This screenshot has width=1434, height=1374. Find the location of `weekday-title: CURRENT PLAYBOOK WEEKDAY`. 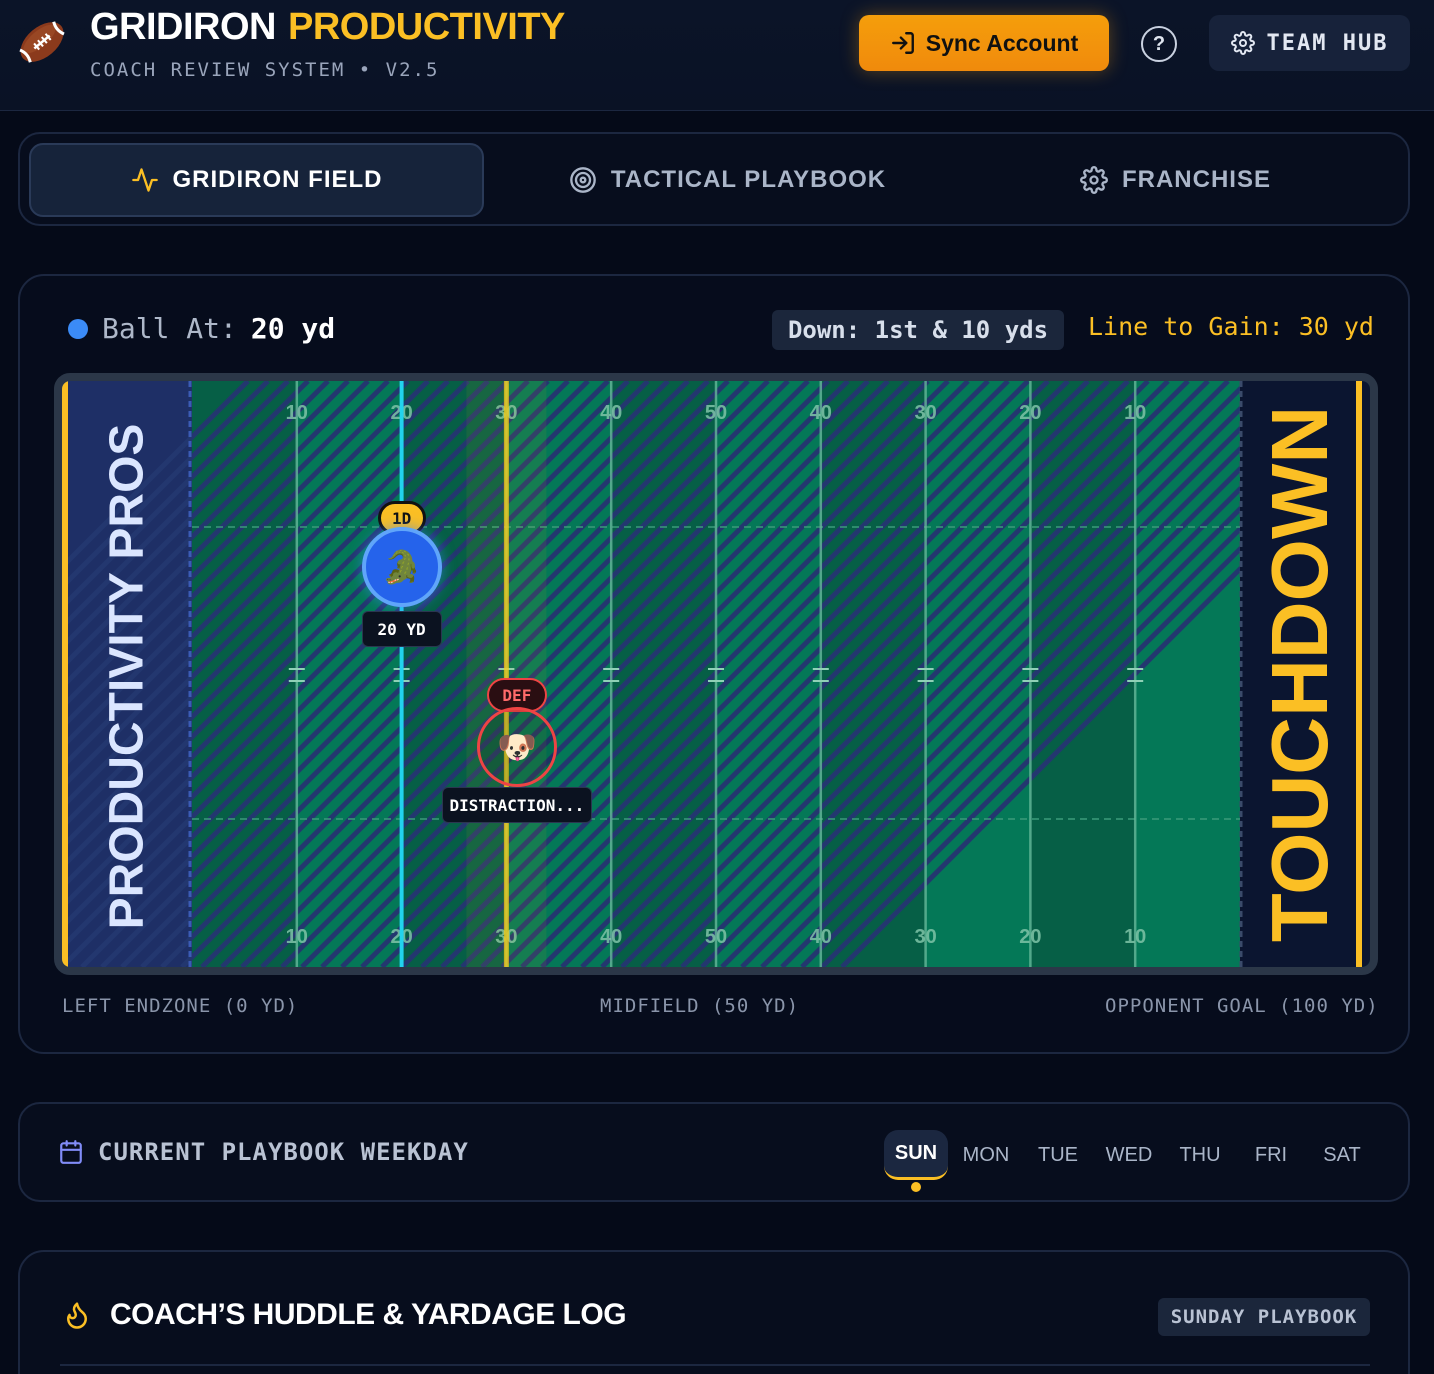

weekday-title: CURRENT PLAYBOOK WEEKDAY is located at coordinates (263, 1152).